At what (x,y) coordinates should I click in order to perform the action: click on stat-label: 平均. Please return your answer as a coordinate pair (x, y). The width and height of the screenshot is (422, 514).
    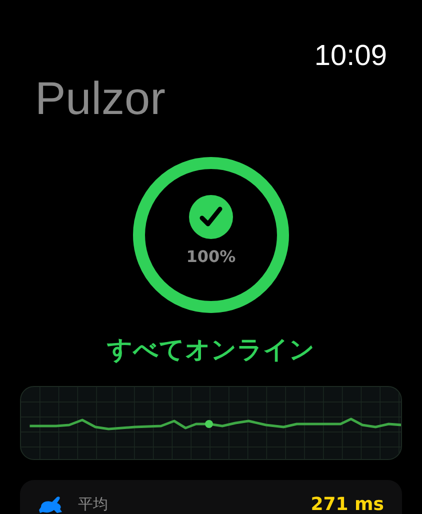
    Looking at the image, I should click on (93, 504).